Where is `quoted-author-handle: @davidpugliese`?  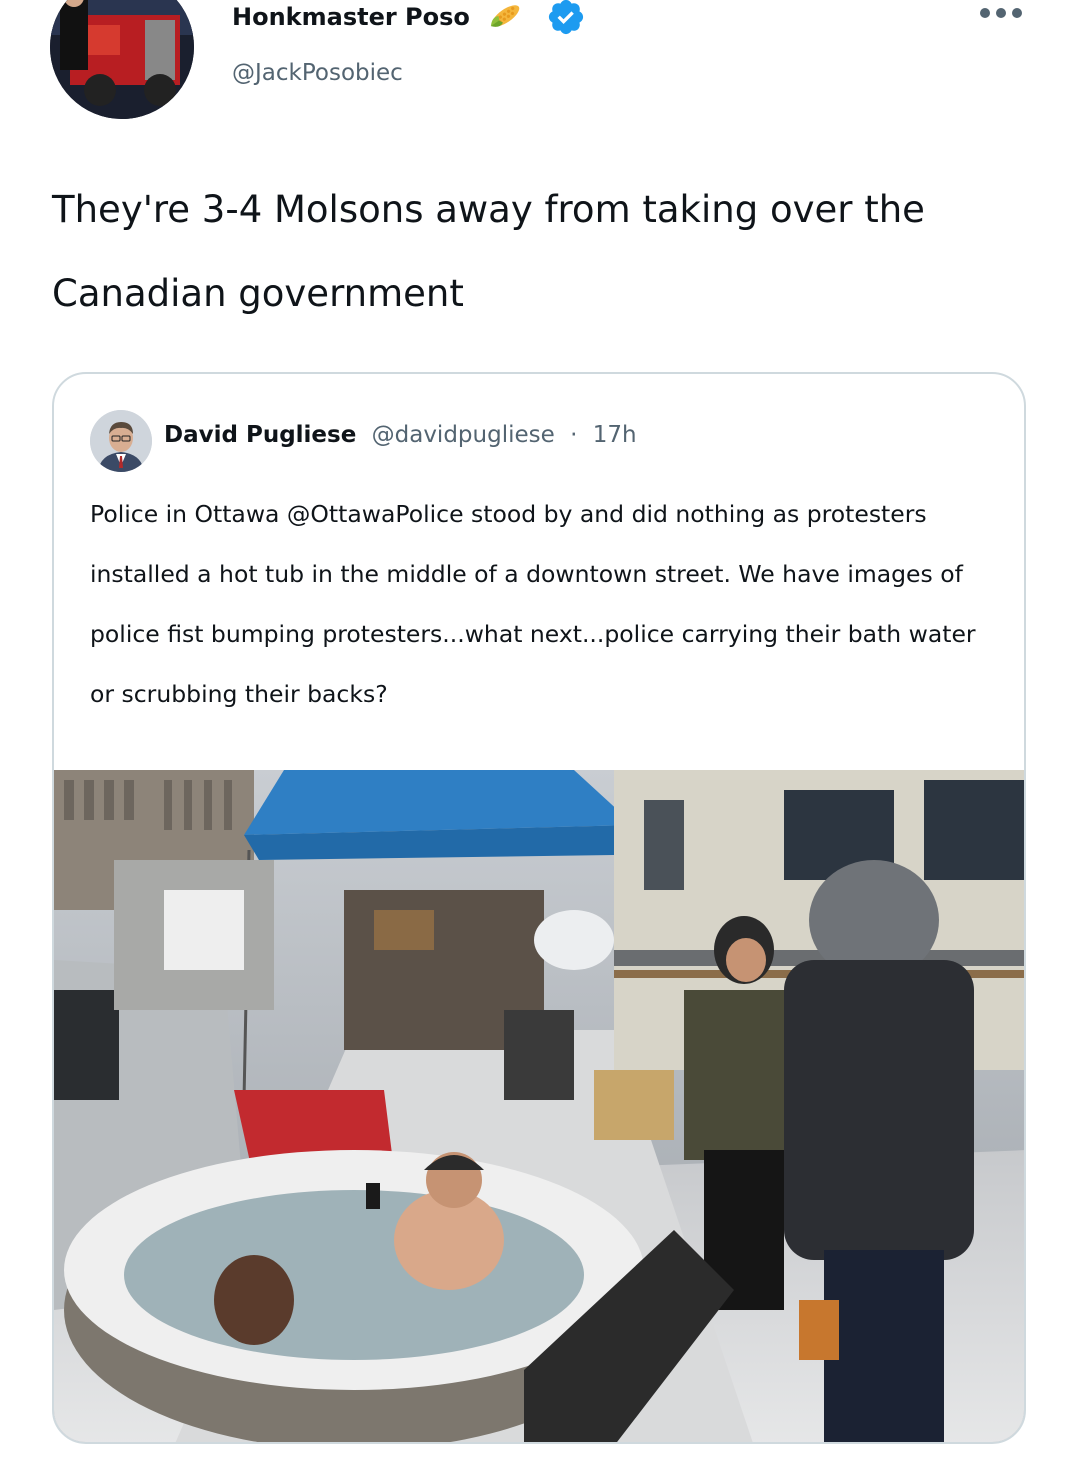
quoted-author-handle: @davidpugliese is located at coordinates (463, 435).